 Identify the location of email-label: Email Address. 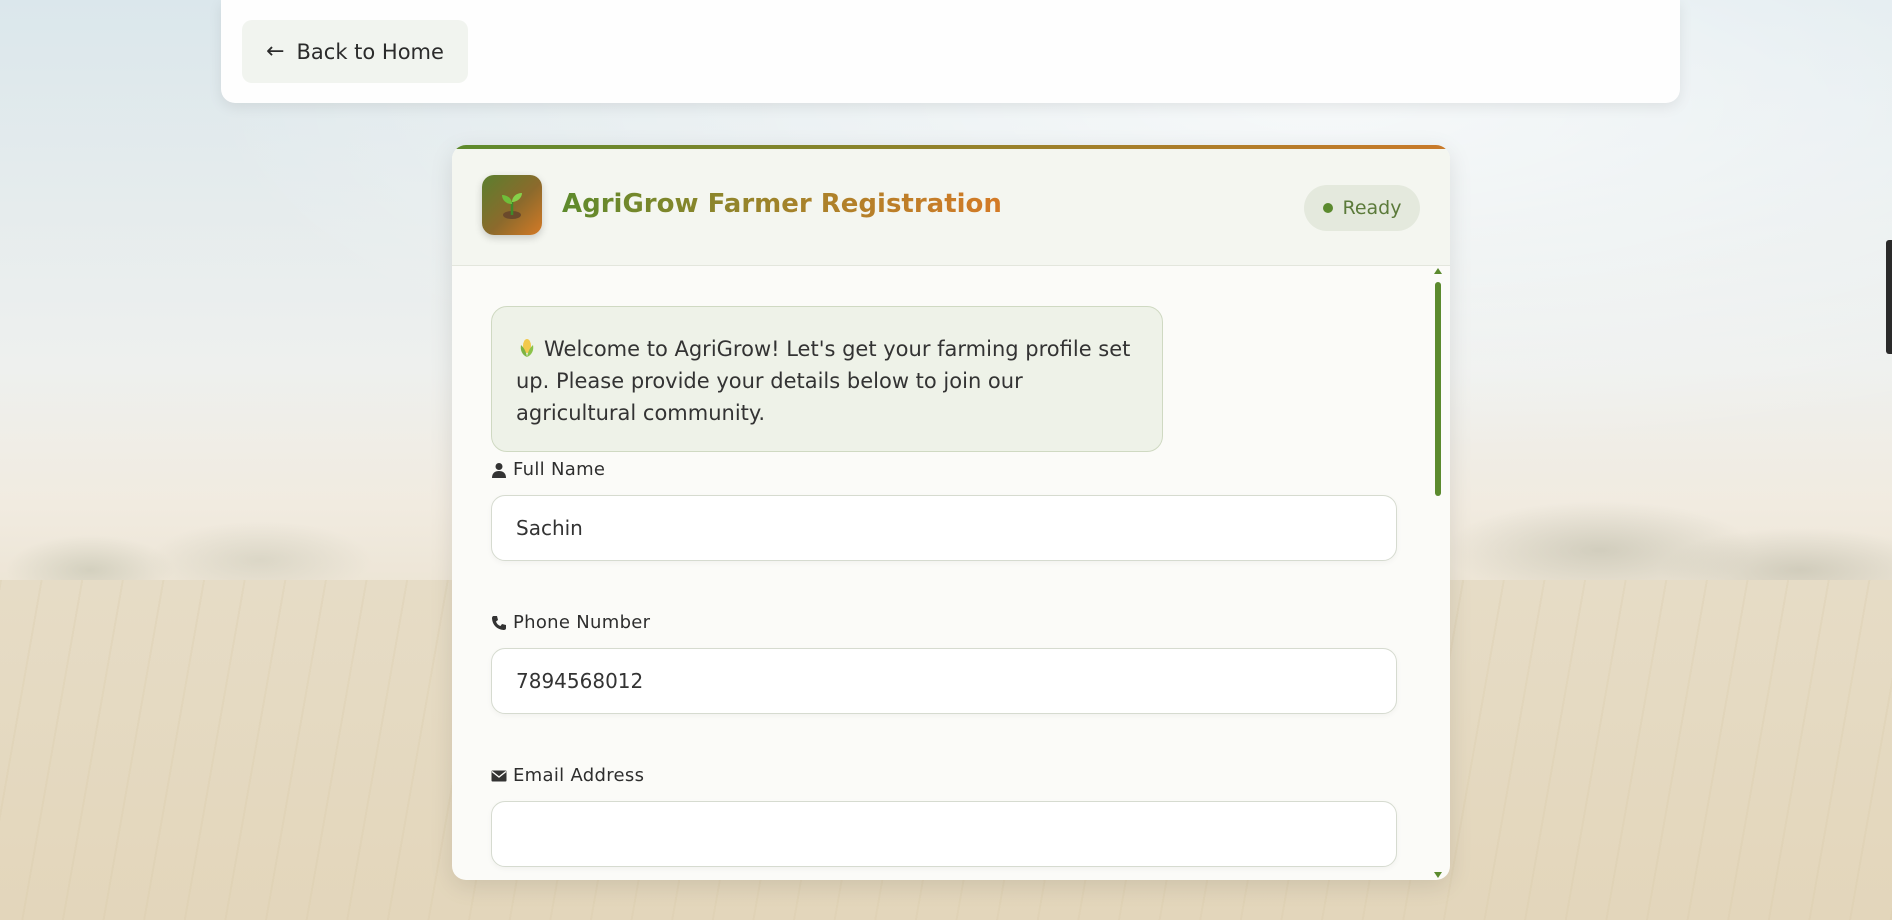
(567, 775).